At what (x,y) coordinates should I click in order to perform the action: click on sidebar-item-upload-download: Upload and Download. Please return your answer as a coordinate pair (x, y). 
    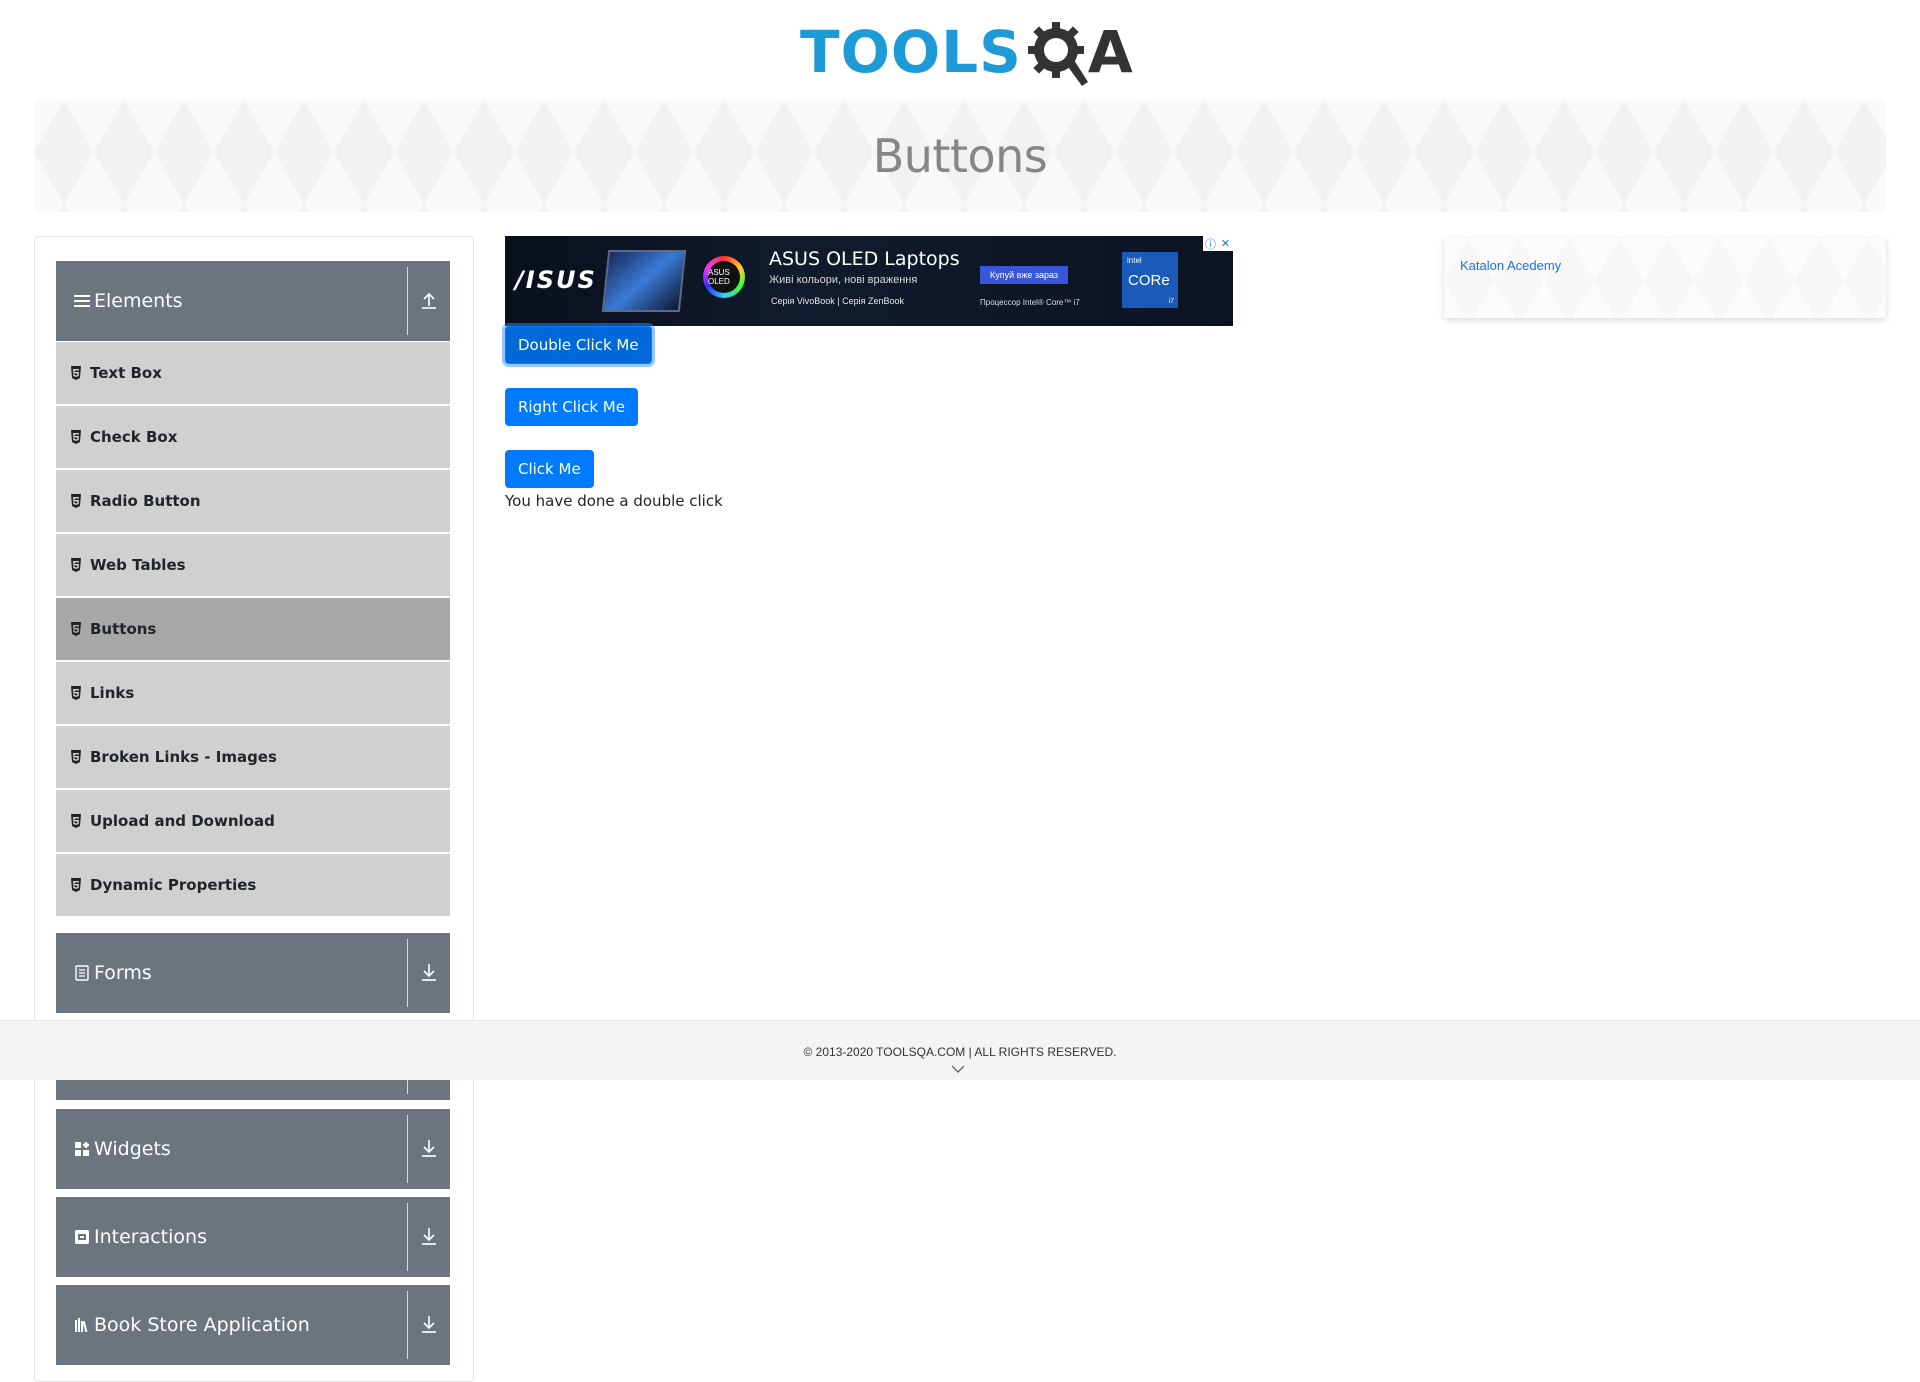
    Looking at the image, I should click on (253, 821).